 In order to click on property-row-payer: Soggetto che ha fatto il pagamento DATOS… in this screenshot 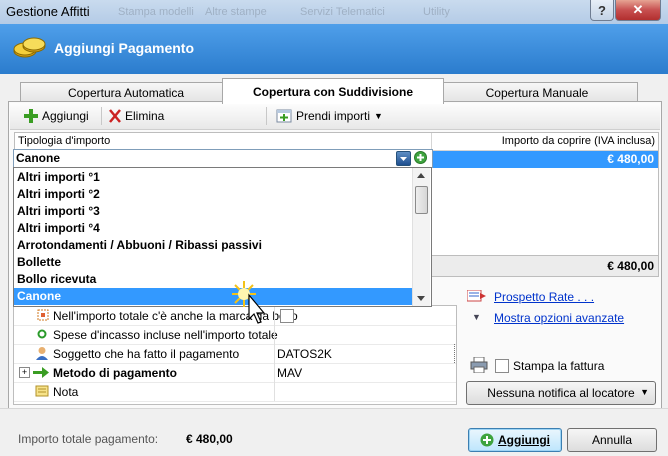, I will do `click(235, 354)`.